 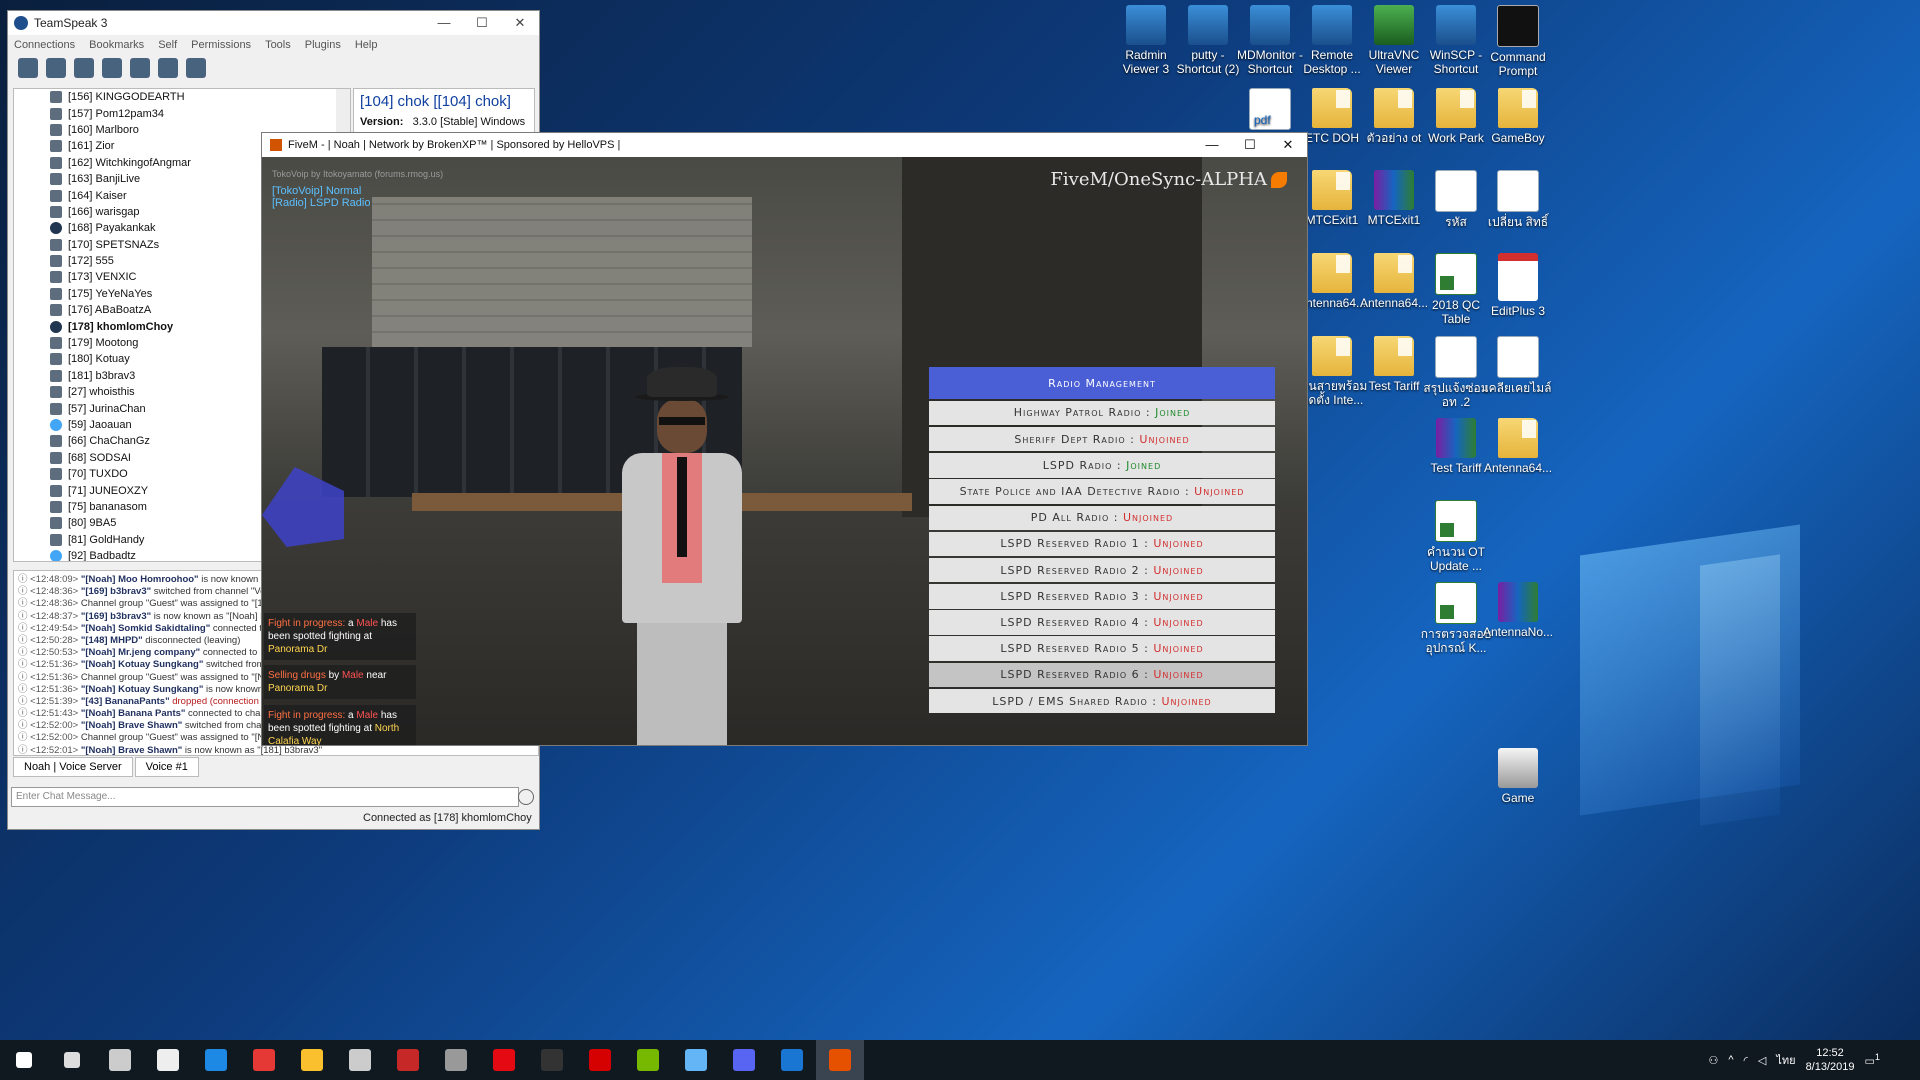 What do you see at coordinates (1102, 544) in the screenshot?
I see `radio-item: LSPD Reserved Radio 1 : Unjoined` at bounding box center [1102, 544].